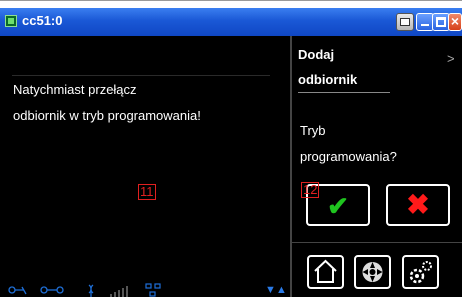  I want to click on status-icons, so click(84, 290).